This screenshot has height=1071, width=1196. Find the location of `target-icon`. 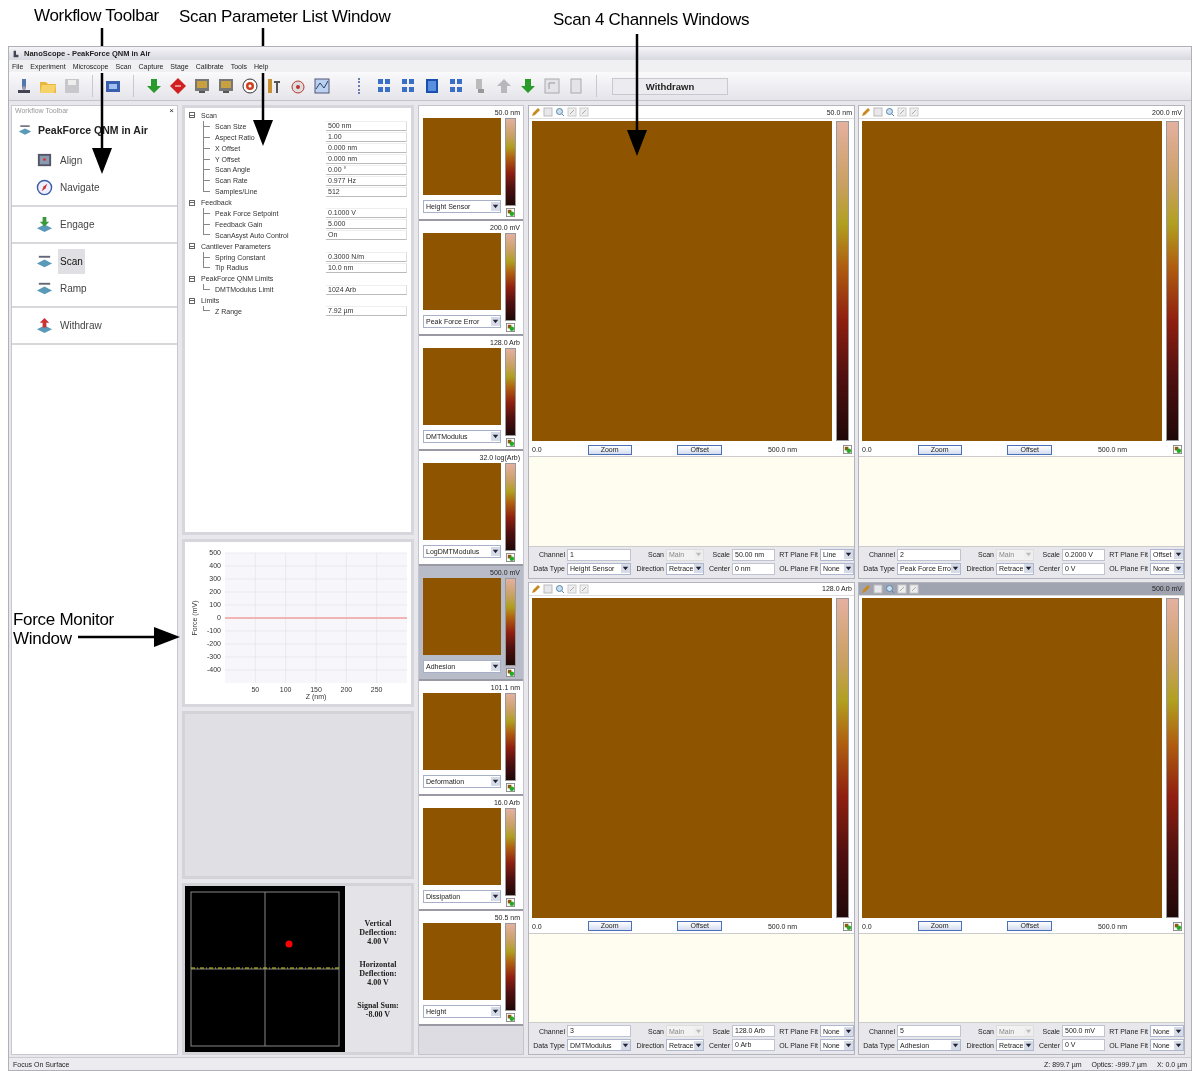

target-icon is located at coordinates (250, 86).